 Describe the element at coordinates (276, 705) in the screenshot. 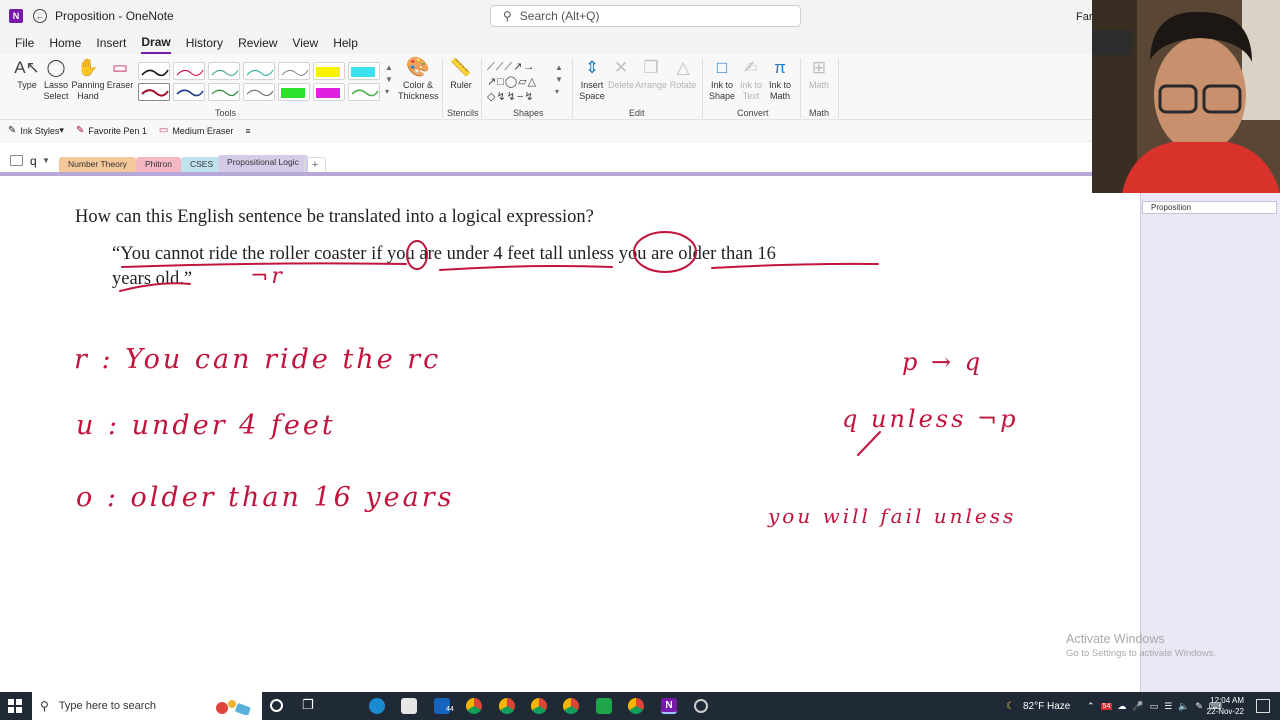

I see `cortana-icon` at that location.